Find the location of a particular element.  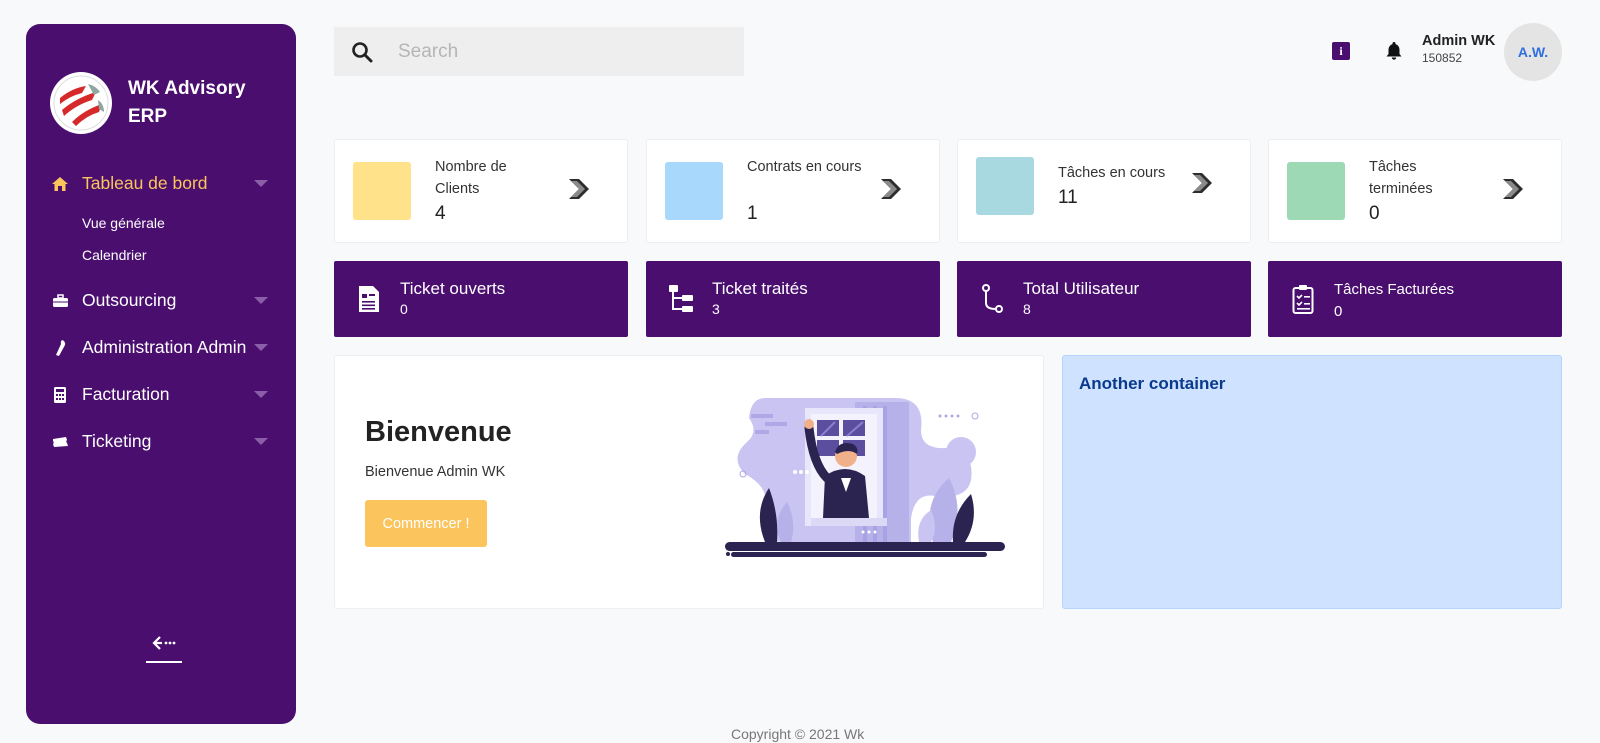

stat-card-clients: Nombre de Clients 4 is located at coordinates (481, 191).